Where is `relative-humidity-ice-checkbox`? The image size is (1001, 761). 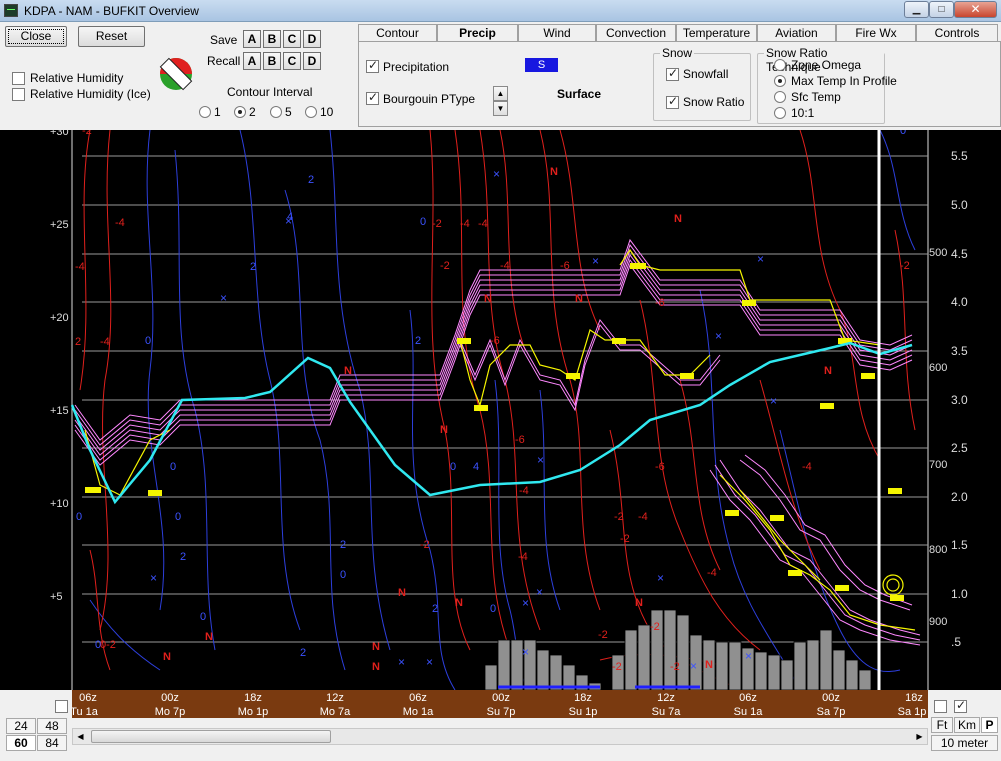 relative-humidity-ice-checkbox is located at coordinates (18, 94).